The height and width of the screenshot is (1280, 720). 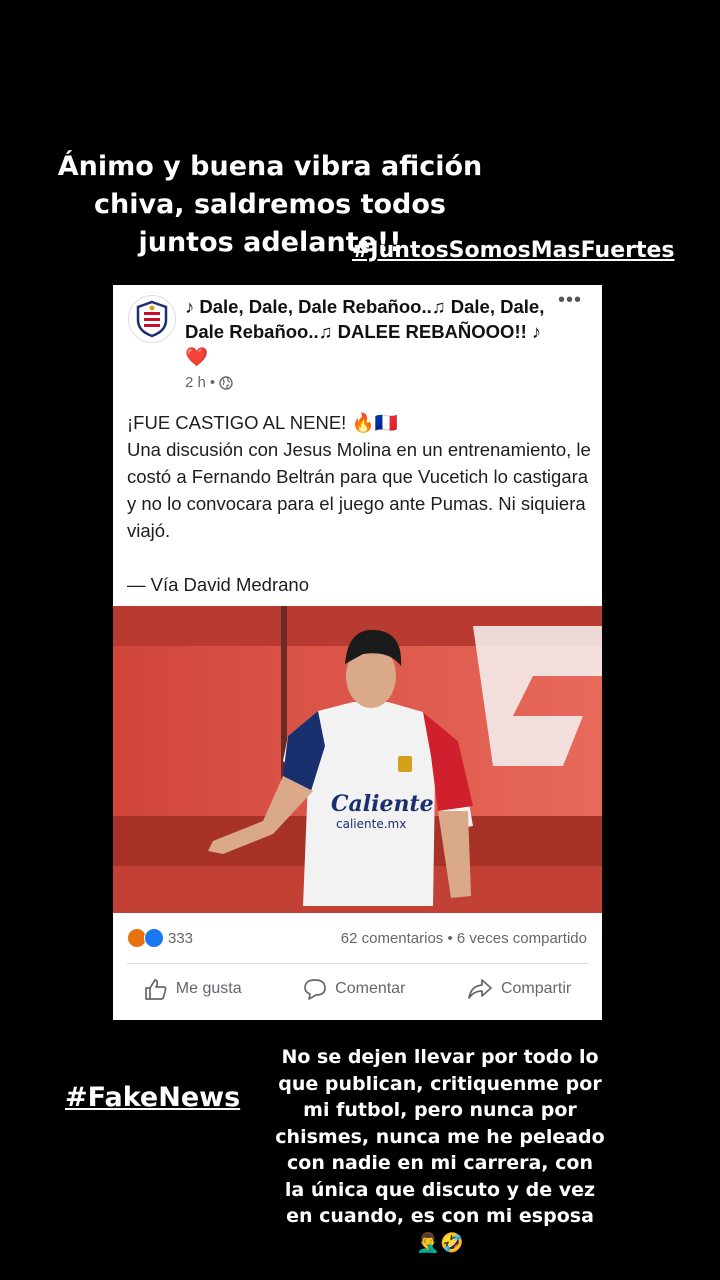 I want to click on avatar, so click(x=152, y=319).